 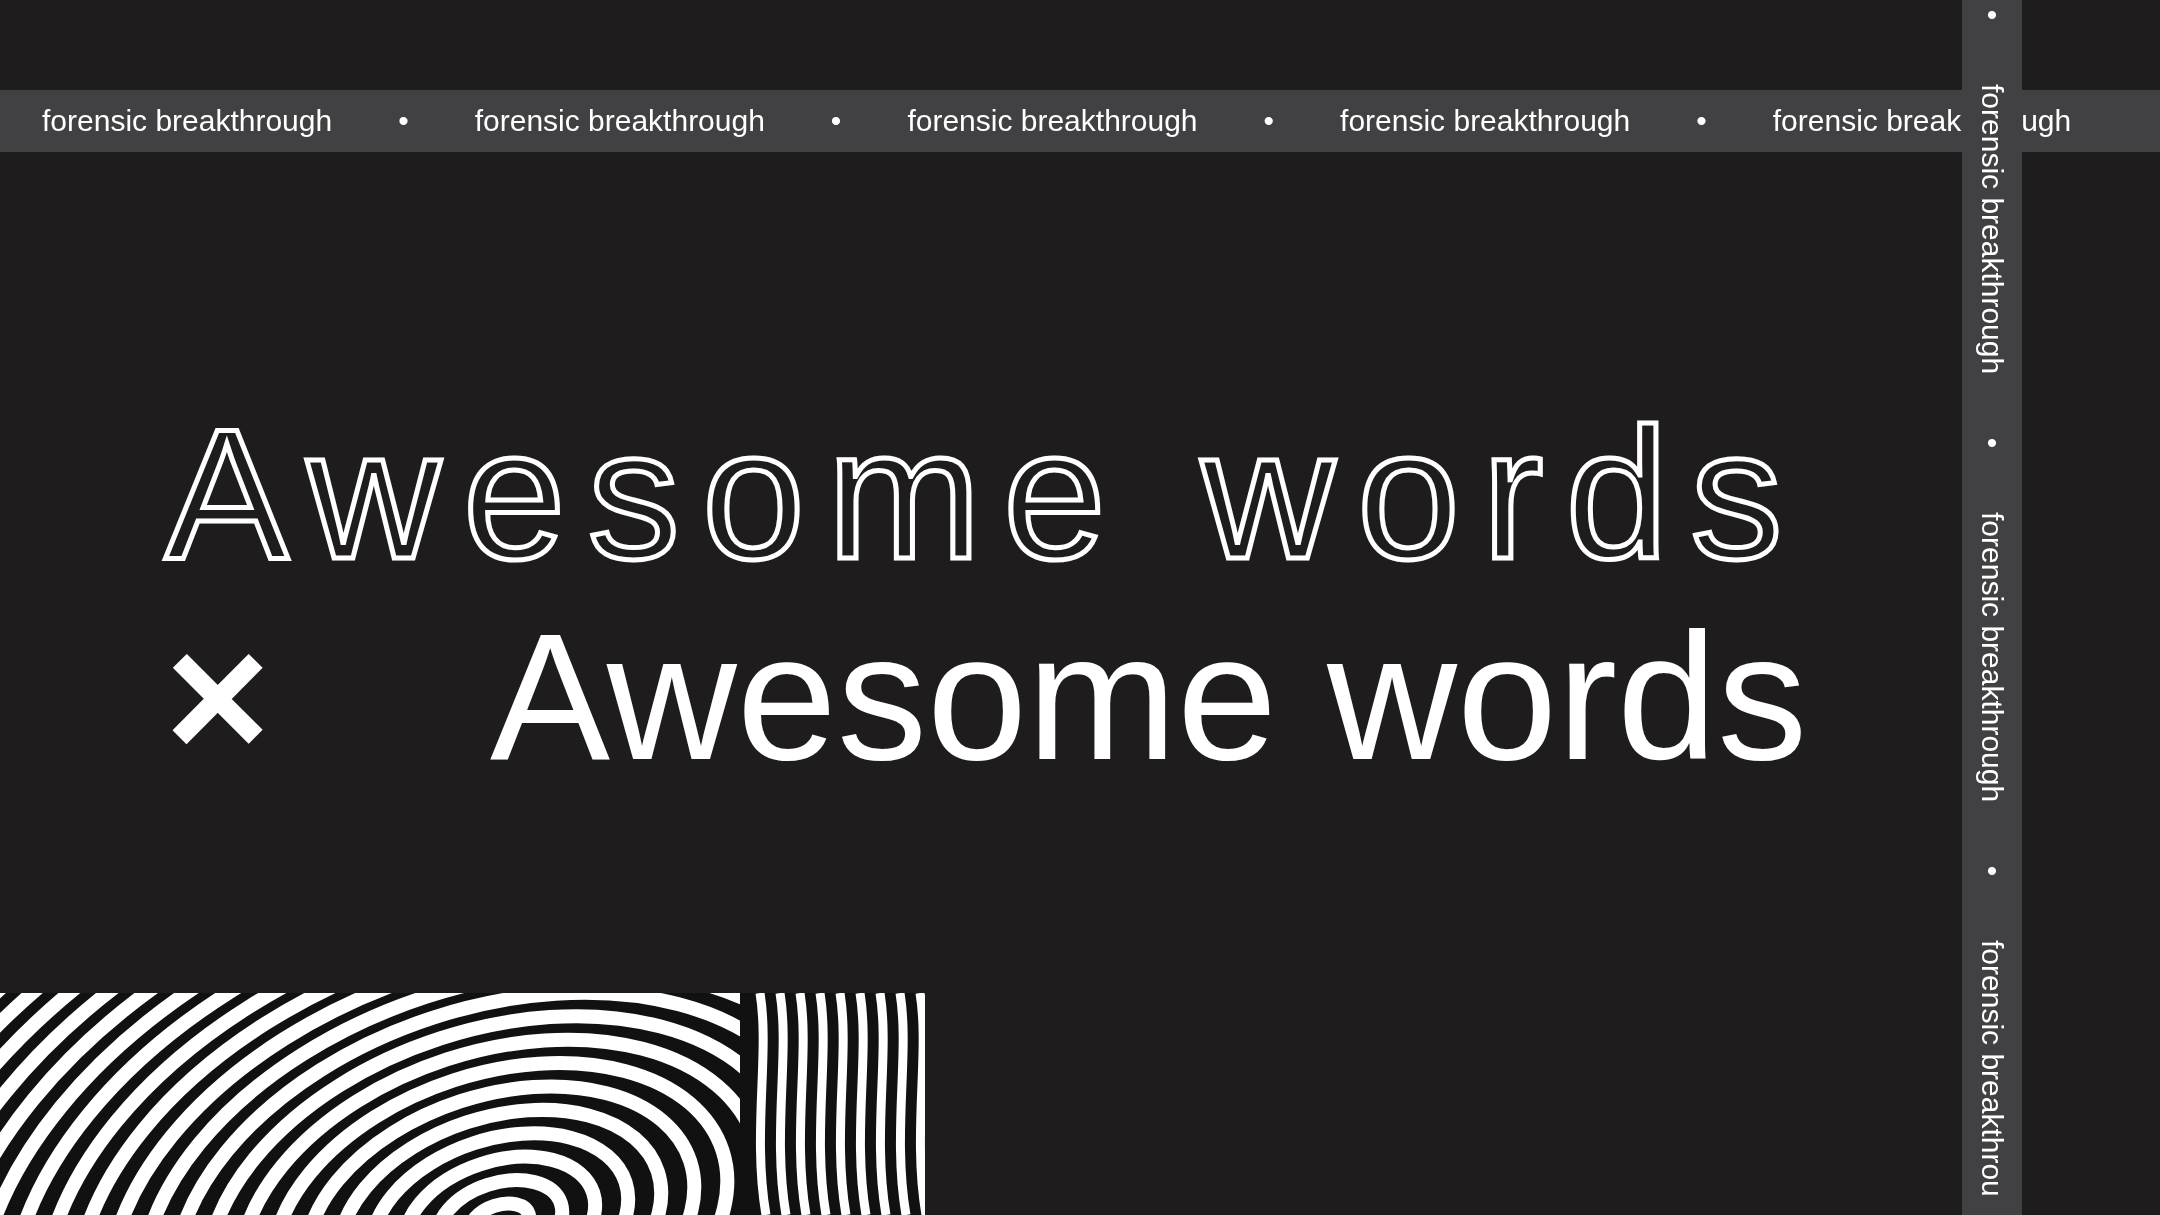 What do you see at coordinates (1867, 121) in the screenshot?
I see `marquee-text: forensic break` at bounding box center [1867, 121].